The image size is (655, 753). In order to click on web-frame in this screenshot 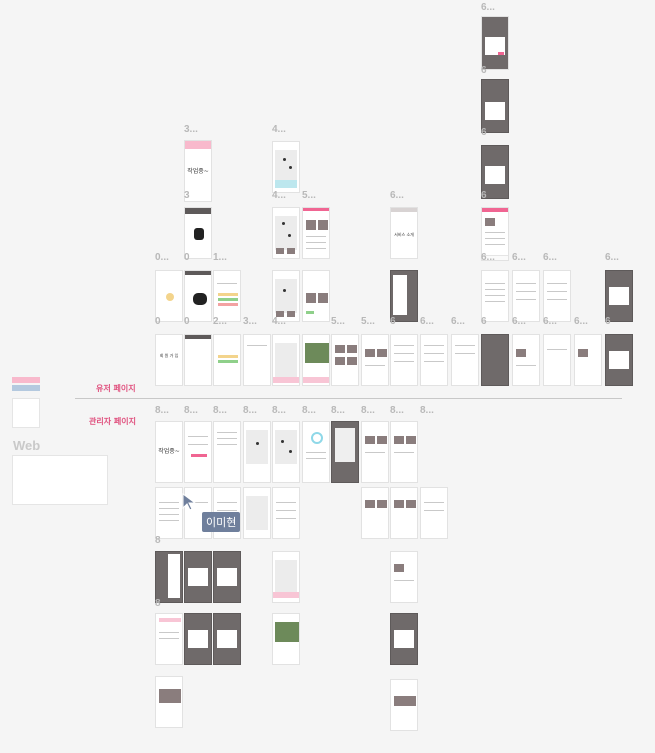, I will do `click(60, 480)`.